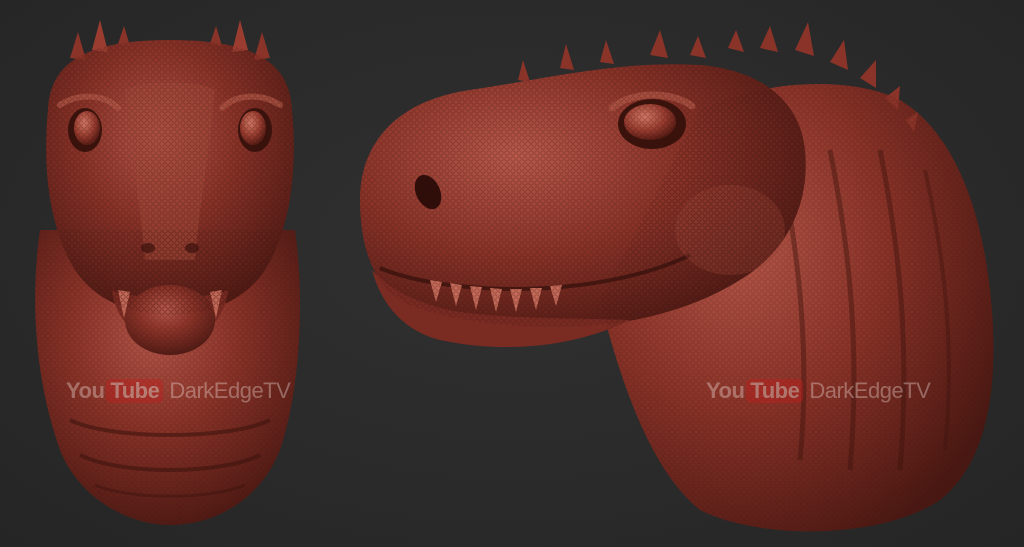 Image resolution: width=1024 pixels, height=547 pixels. I want to click on youtube-watermark-side: You Tube DarkEdgeTV, so click(818, 391).